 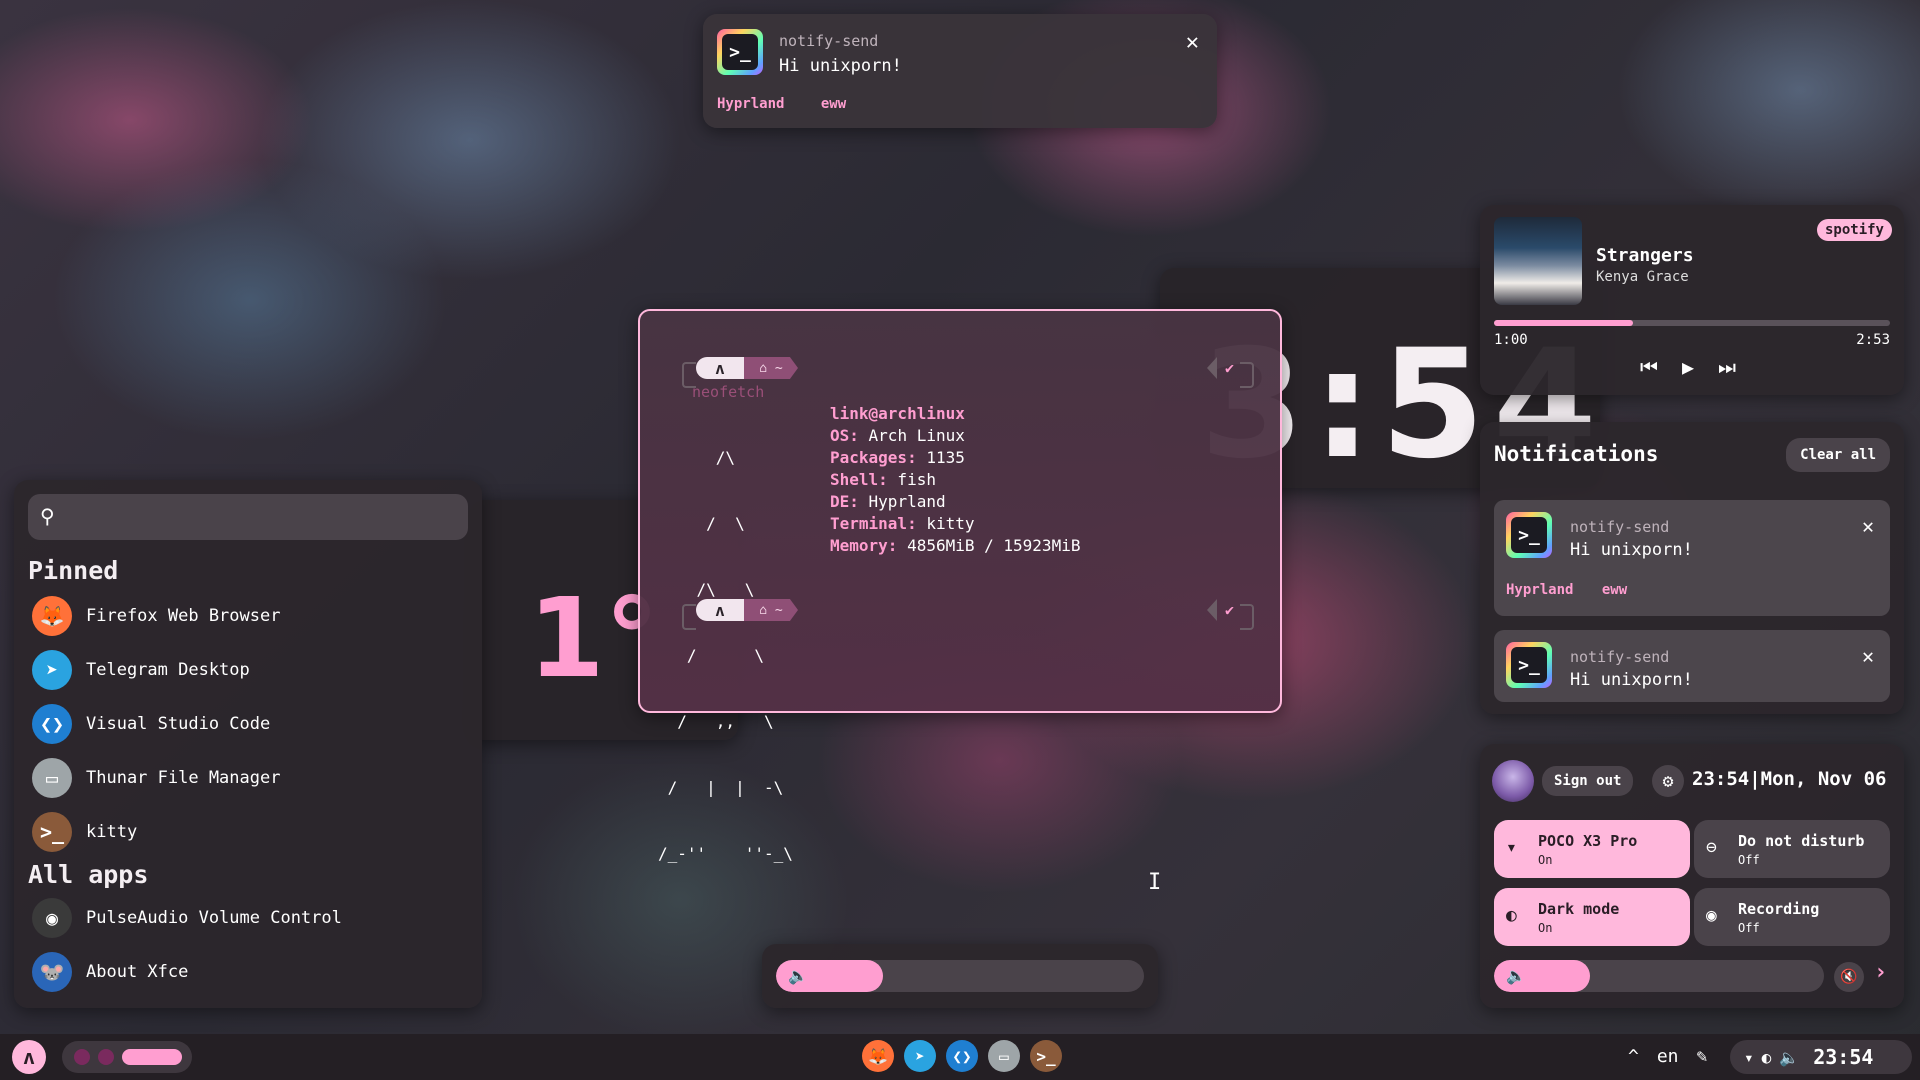 What do you see at coordinates (1854, 230) in the screenshot?
I see `player-source-badge: spotify` at bounding box center [1854, 230].